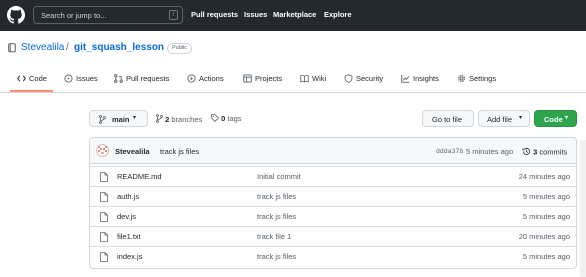 The image size is (586, 277). Describe the element at coordinates (129, 256) in the screenshot. I see `file-name: index.js` at that location.